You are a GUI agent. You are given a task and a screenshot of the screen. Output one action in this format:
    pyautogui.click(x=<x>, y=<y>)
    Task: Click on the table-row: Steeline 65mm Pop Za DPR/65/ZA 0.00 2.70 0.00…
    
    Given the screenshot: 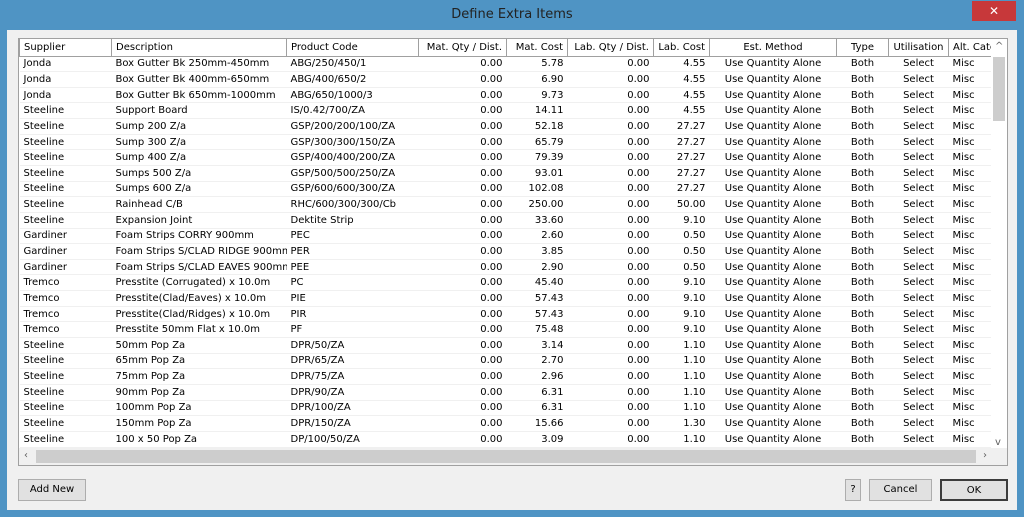 What is the action you would take?
    pyautogui.click(x=506, y=361)
    